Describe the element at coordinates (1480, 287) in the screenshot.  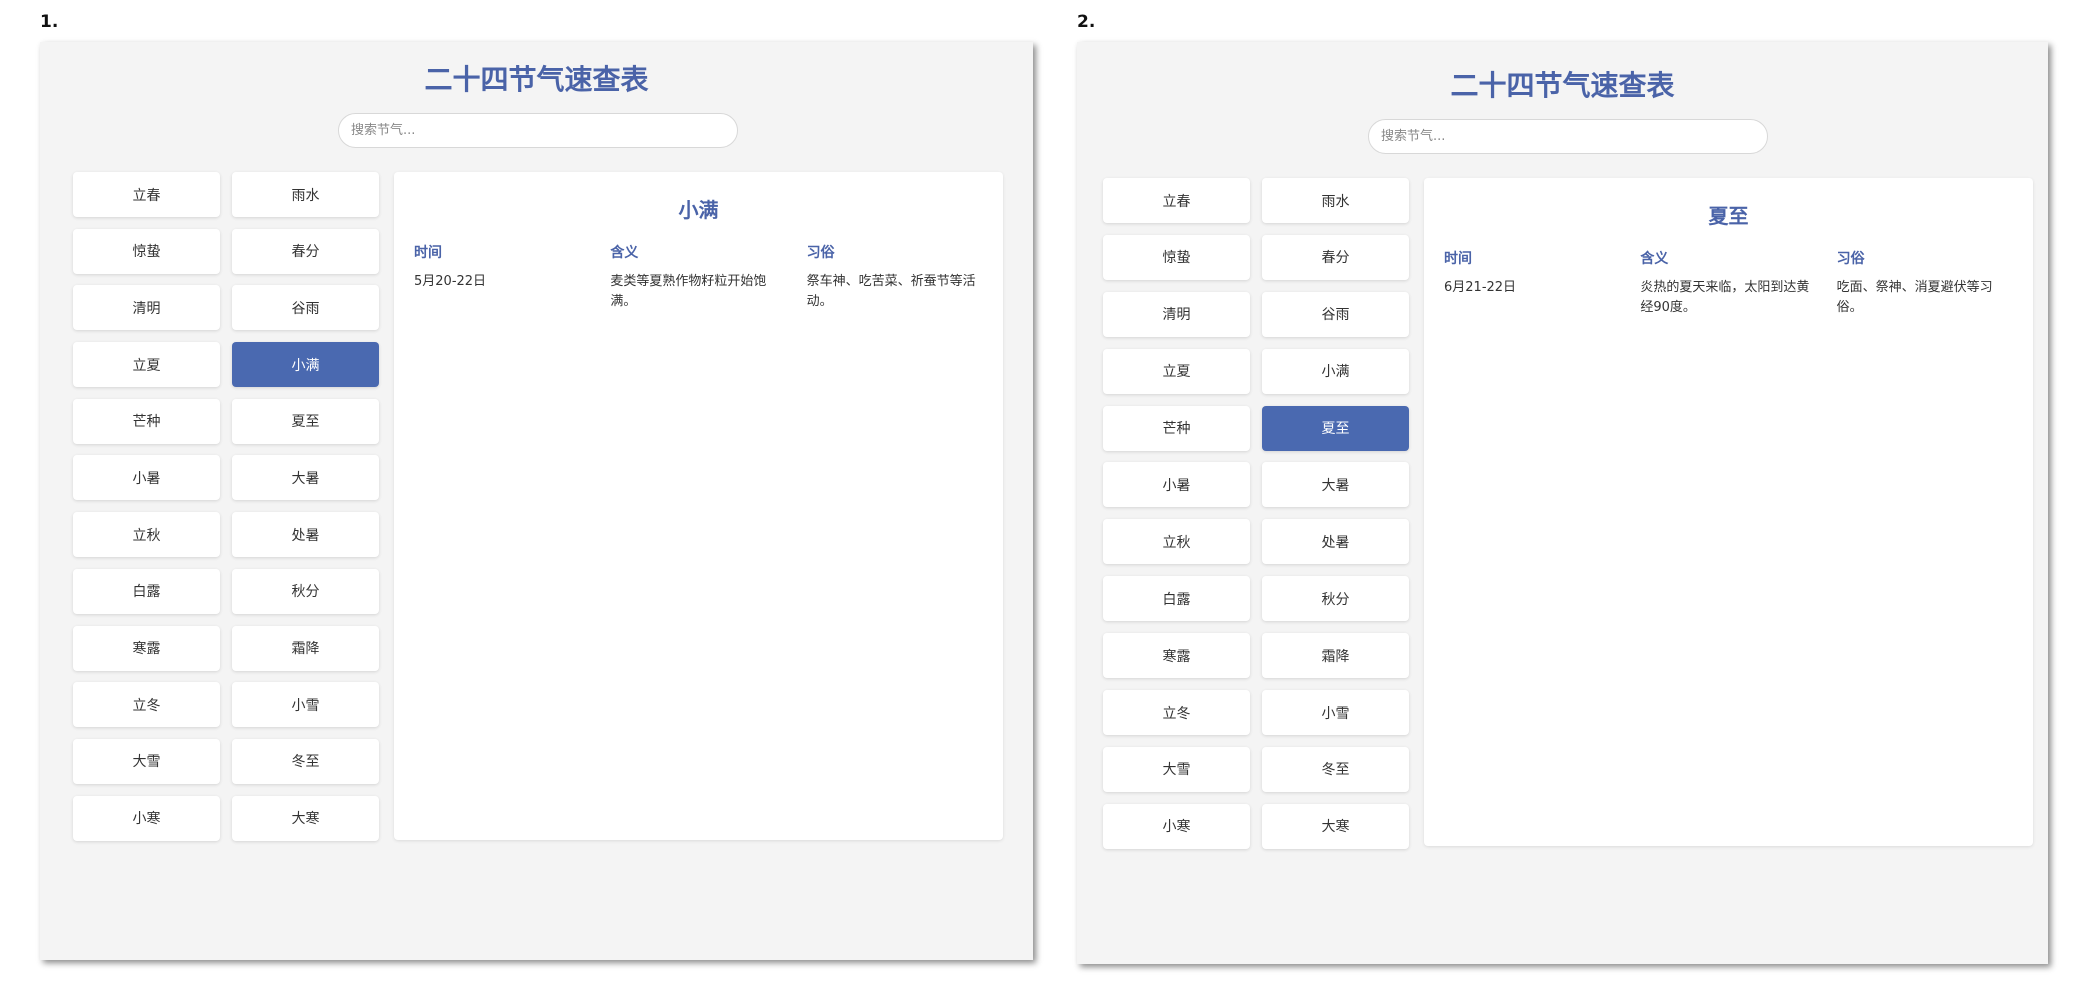
I see `detail-value-time: 6月21-22日` at that location.